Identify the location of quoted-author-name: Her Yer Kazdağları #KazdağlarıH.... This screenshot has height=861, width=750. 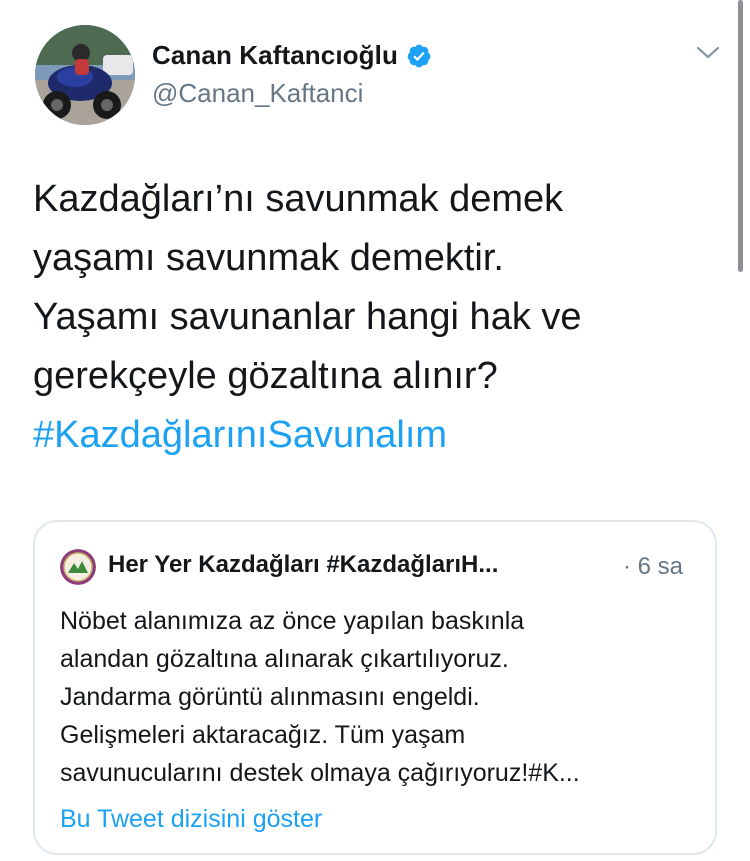
(303, 565).